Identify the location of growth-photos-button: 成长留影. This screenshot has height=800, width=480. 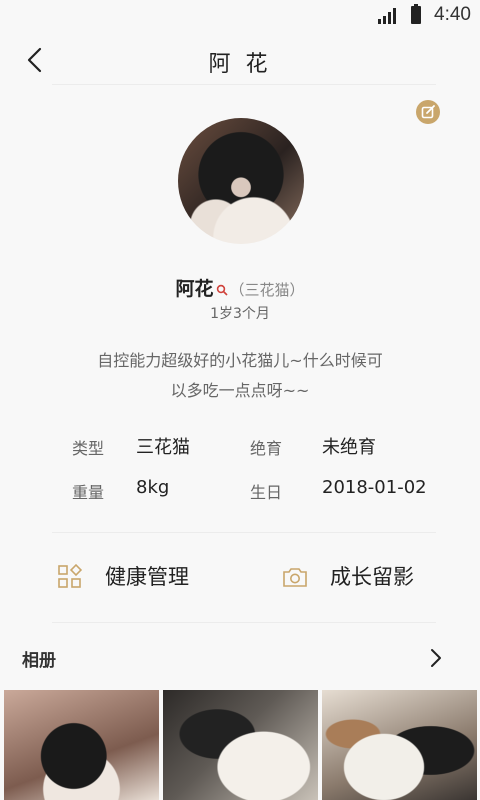
(362, 578).